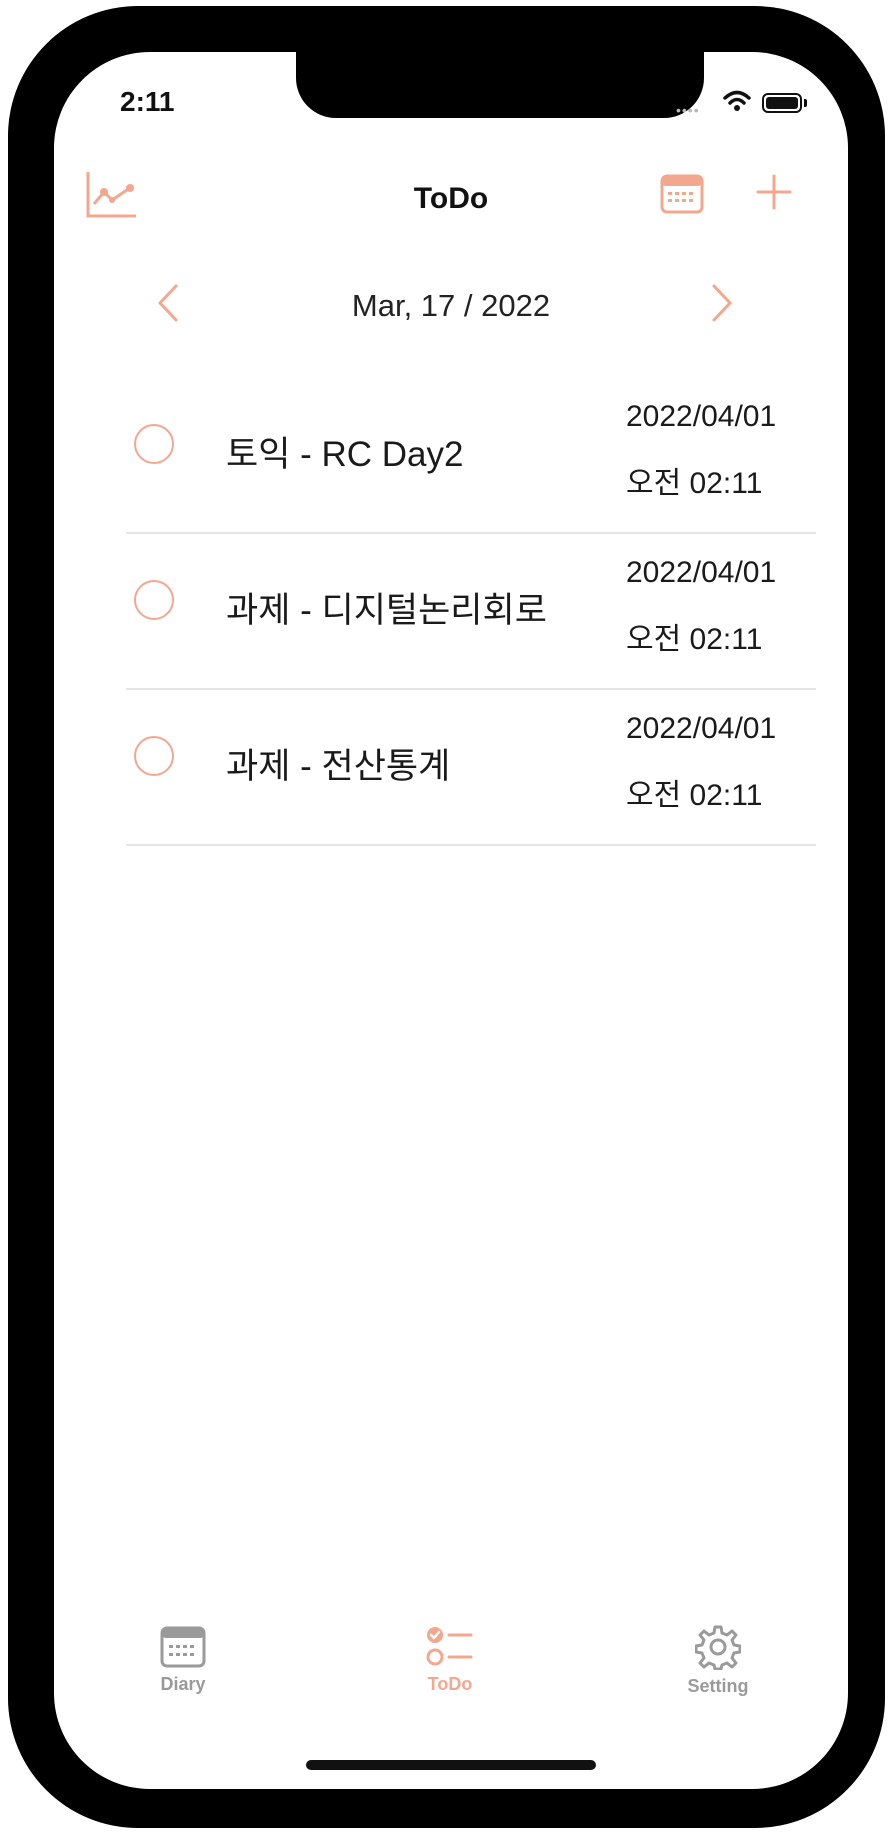  What do you see at coordinates (450, 1669) in the screenshot?
I see `tab-todo: ToDo` at bounding box center [450, 1669].